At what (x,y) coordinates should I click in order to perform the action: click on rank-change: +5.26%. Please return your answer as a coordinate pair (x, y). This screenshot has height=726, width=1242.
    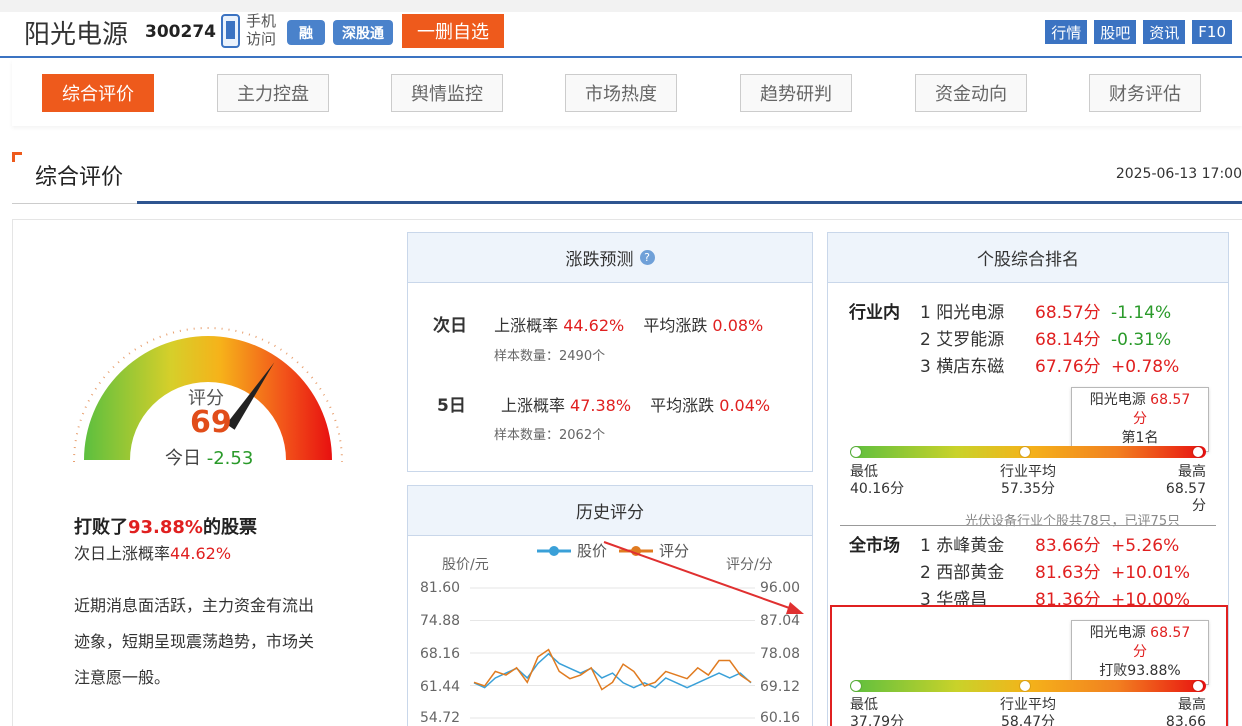
    Looking at the image, I should click on (1145, 546).